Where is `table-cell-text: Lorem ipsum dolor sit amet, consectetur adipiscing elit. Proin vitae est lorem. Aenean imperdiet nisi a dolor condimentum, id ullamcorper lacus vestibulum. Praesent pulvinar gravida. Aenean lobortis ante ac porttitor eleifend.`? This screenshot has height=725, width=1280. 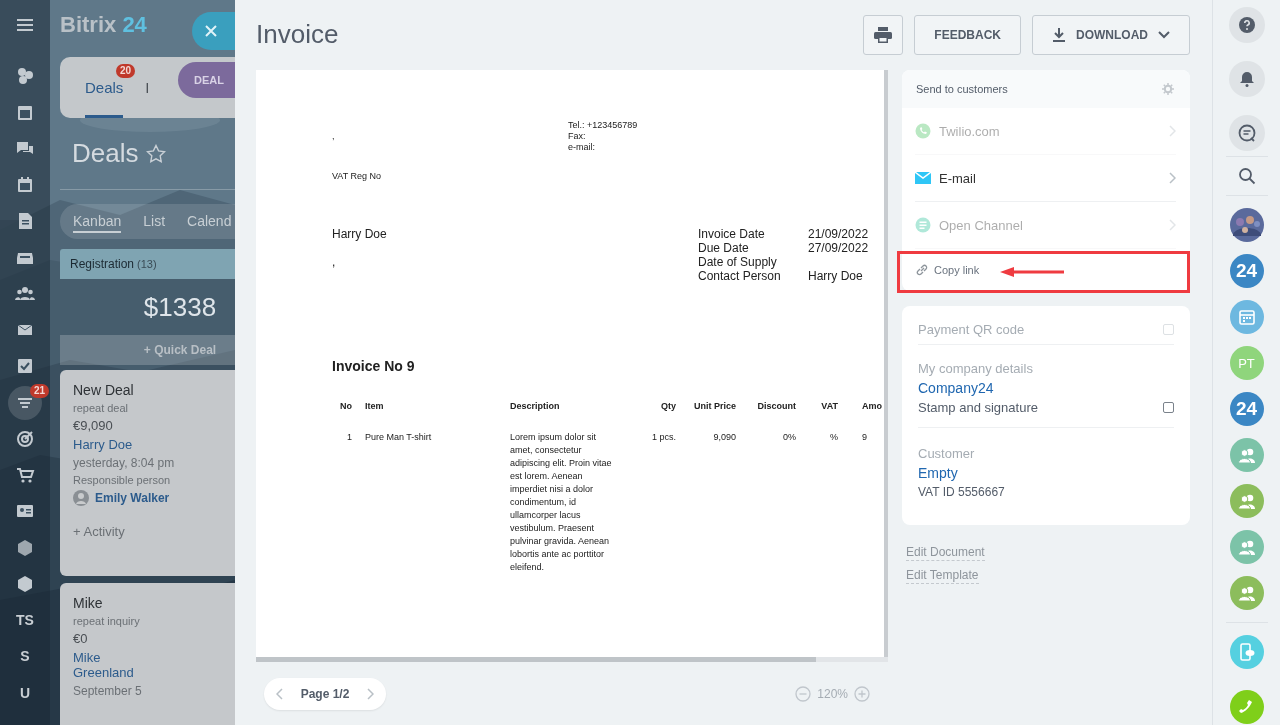 table-cell-text: Lorem ipsum dolor sit amet, consectetur adipiscing elit. Proin vitae est lorem. Aenean imperdiet nisi a dolor condimentum, id ullamcorper lacus vestibulum. Praesent pulvinar gravida. Aenean lobortis ante ac porttitor eleifend. is located at coordinates (561, 502).